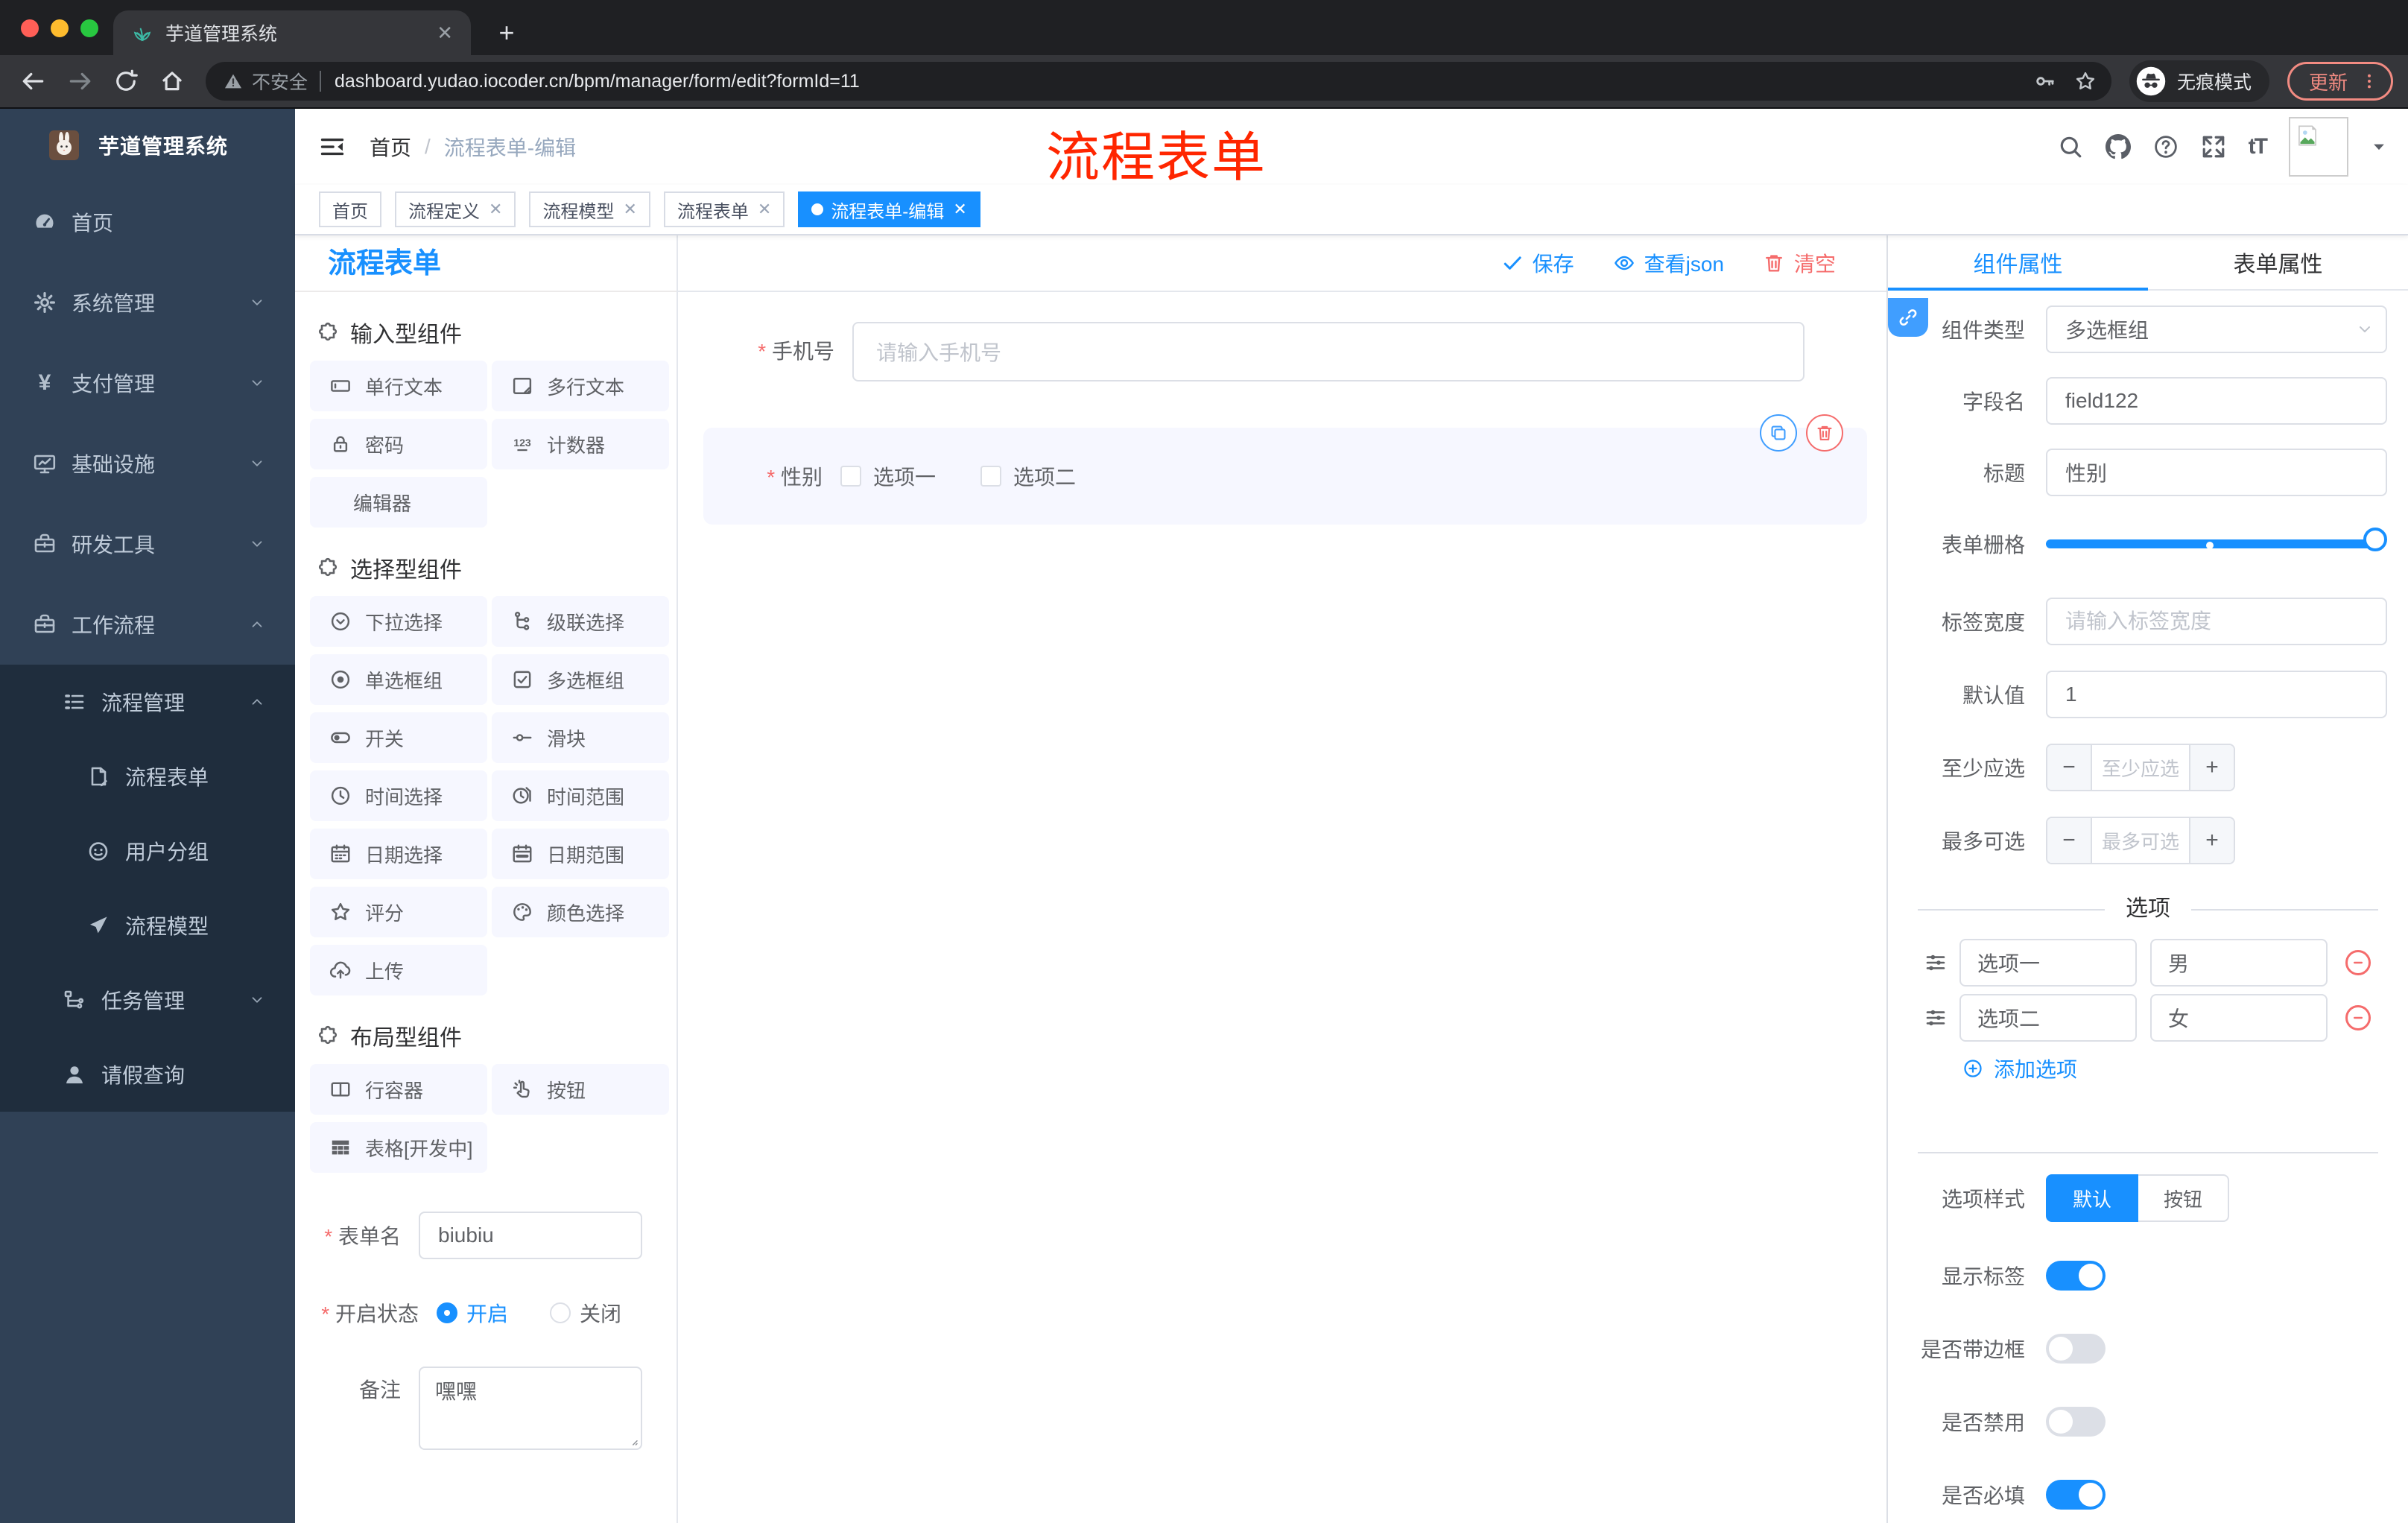 This screenshot has height=1523, width=2408. Describe the element at coordinates (33, 81) in the screenshot. I see `back-icon` at that location.